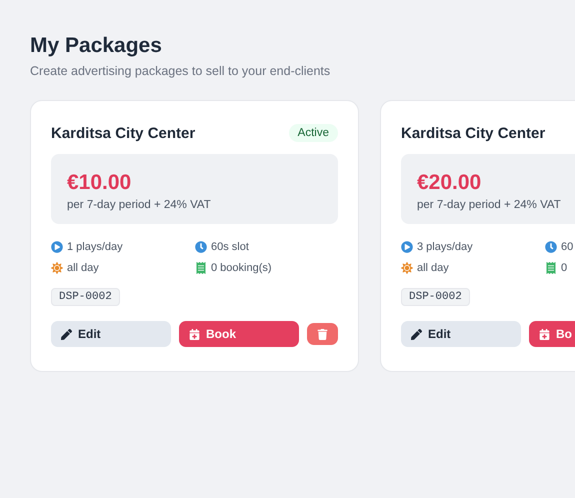 This screenshot has width=575, height=498. Describe the element at coordinates (241, 268) in the screenshot. I see `package-detail: 0 booking(s)` at that location.